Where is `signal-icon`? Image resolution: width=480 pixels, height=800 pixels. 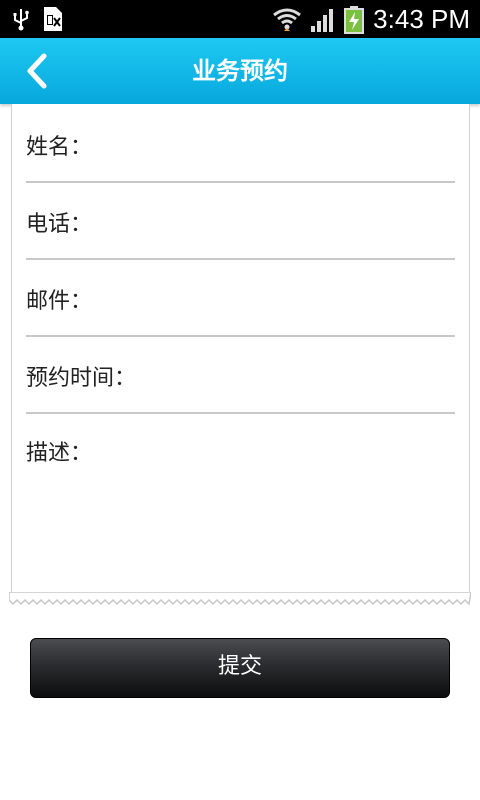
signal-icon is located at coordinates (323, 22).